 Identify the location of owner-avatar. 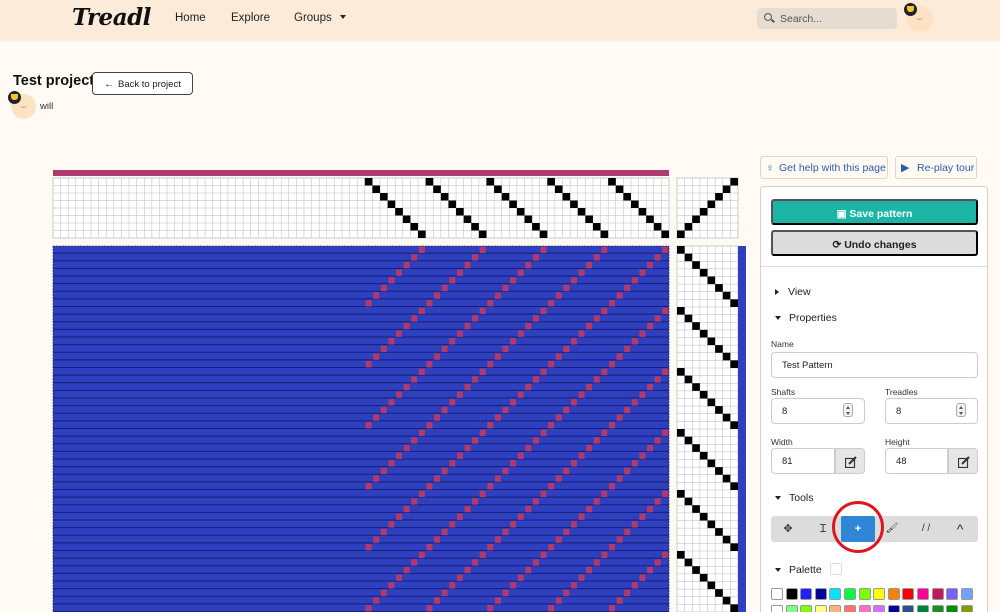
(22, 105).